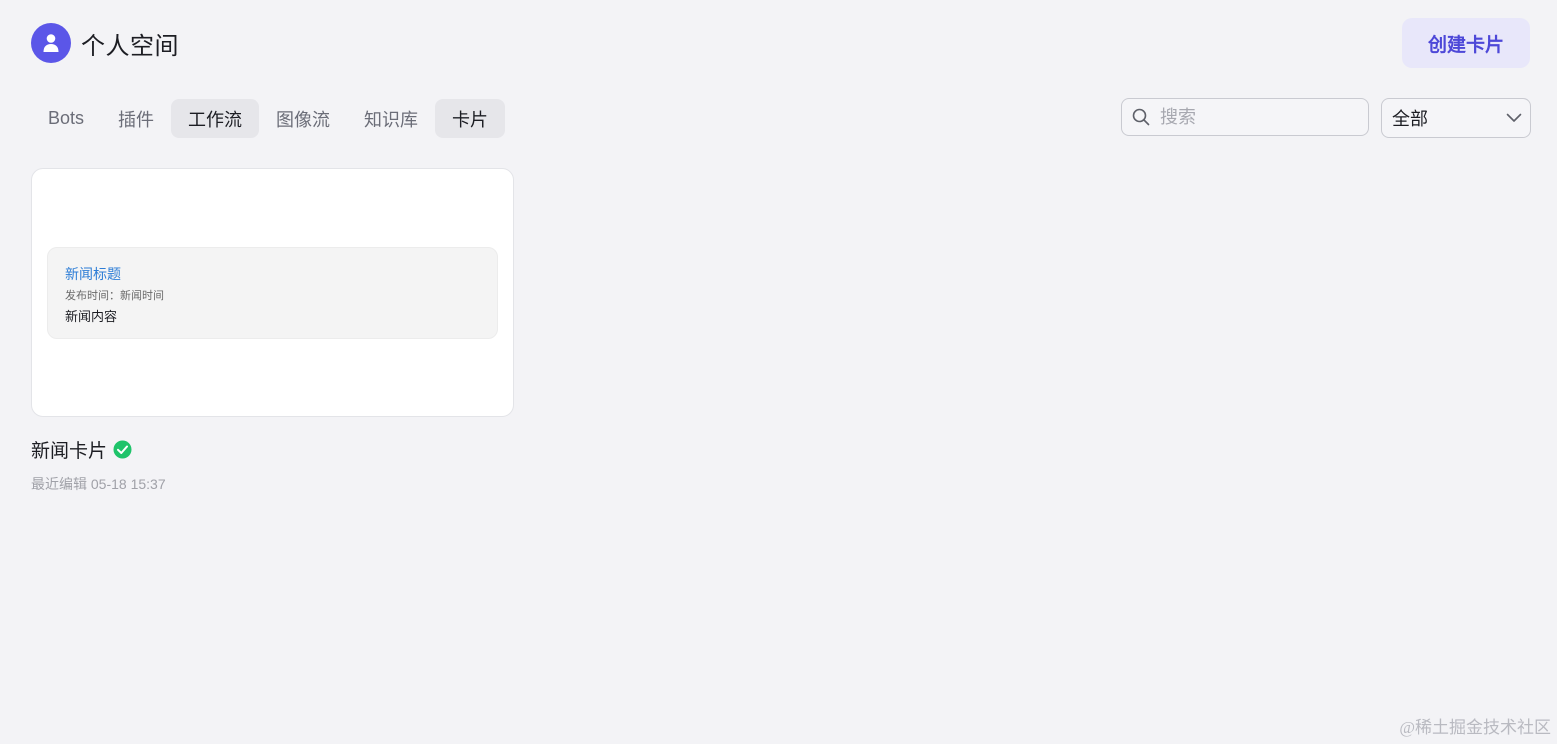 The height and width of the screenshot is (744, 1557). I want to click on category-tabs: Bots 插件 工作流 图像流 知识库 卡片, so click(268, 118).